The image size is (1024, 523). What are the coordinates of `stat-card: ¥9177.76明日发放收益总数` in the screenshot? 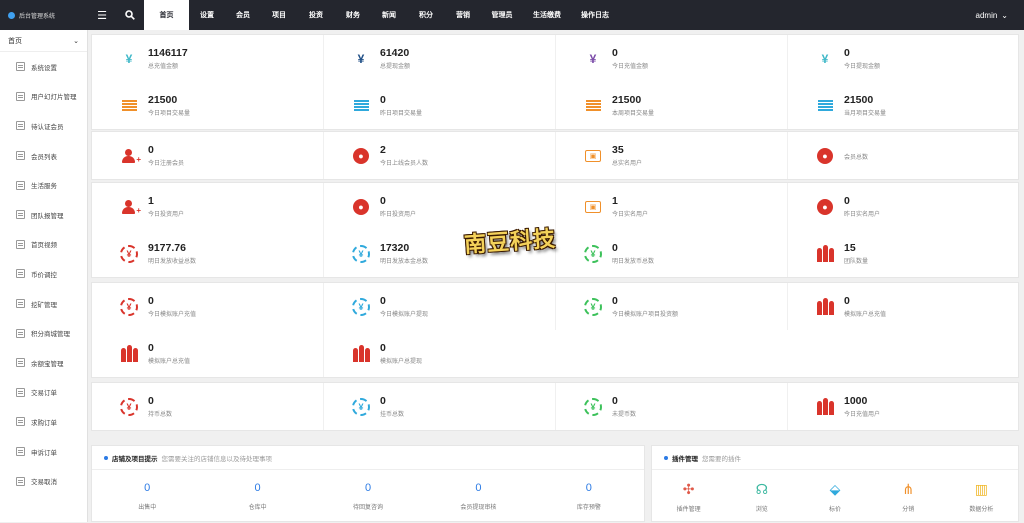 It's located at (208, 253).